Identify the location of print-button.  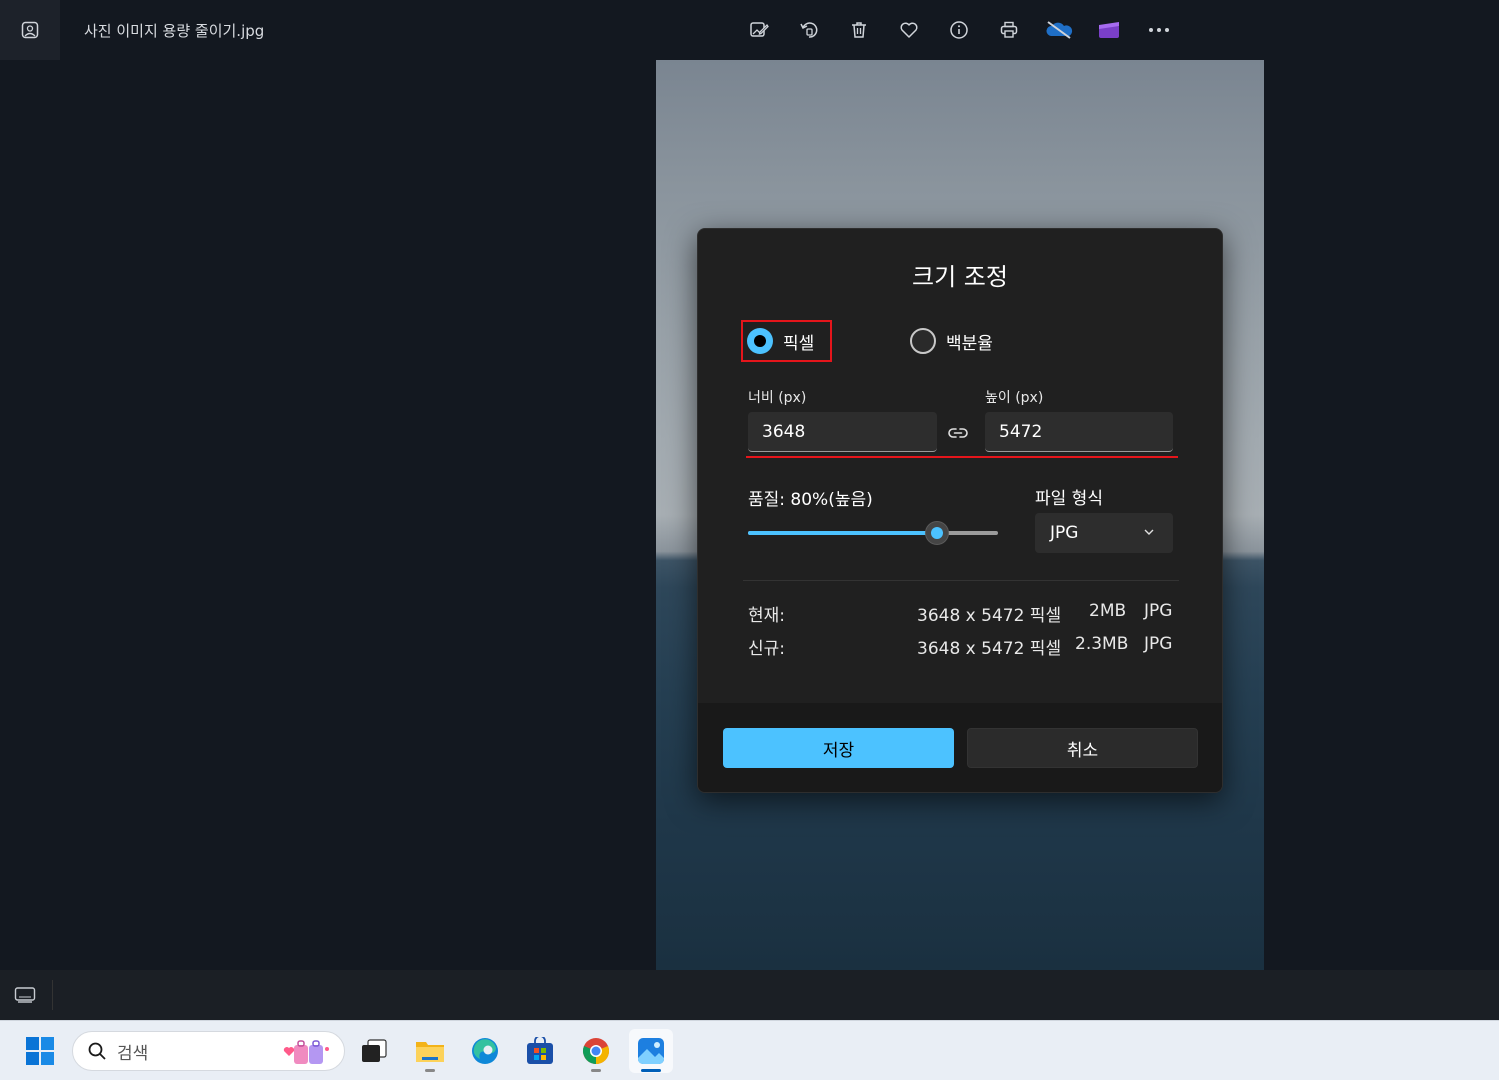
(1009, 30).